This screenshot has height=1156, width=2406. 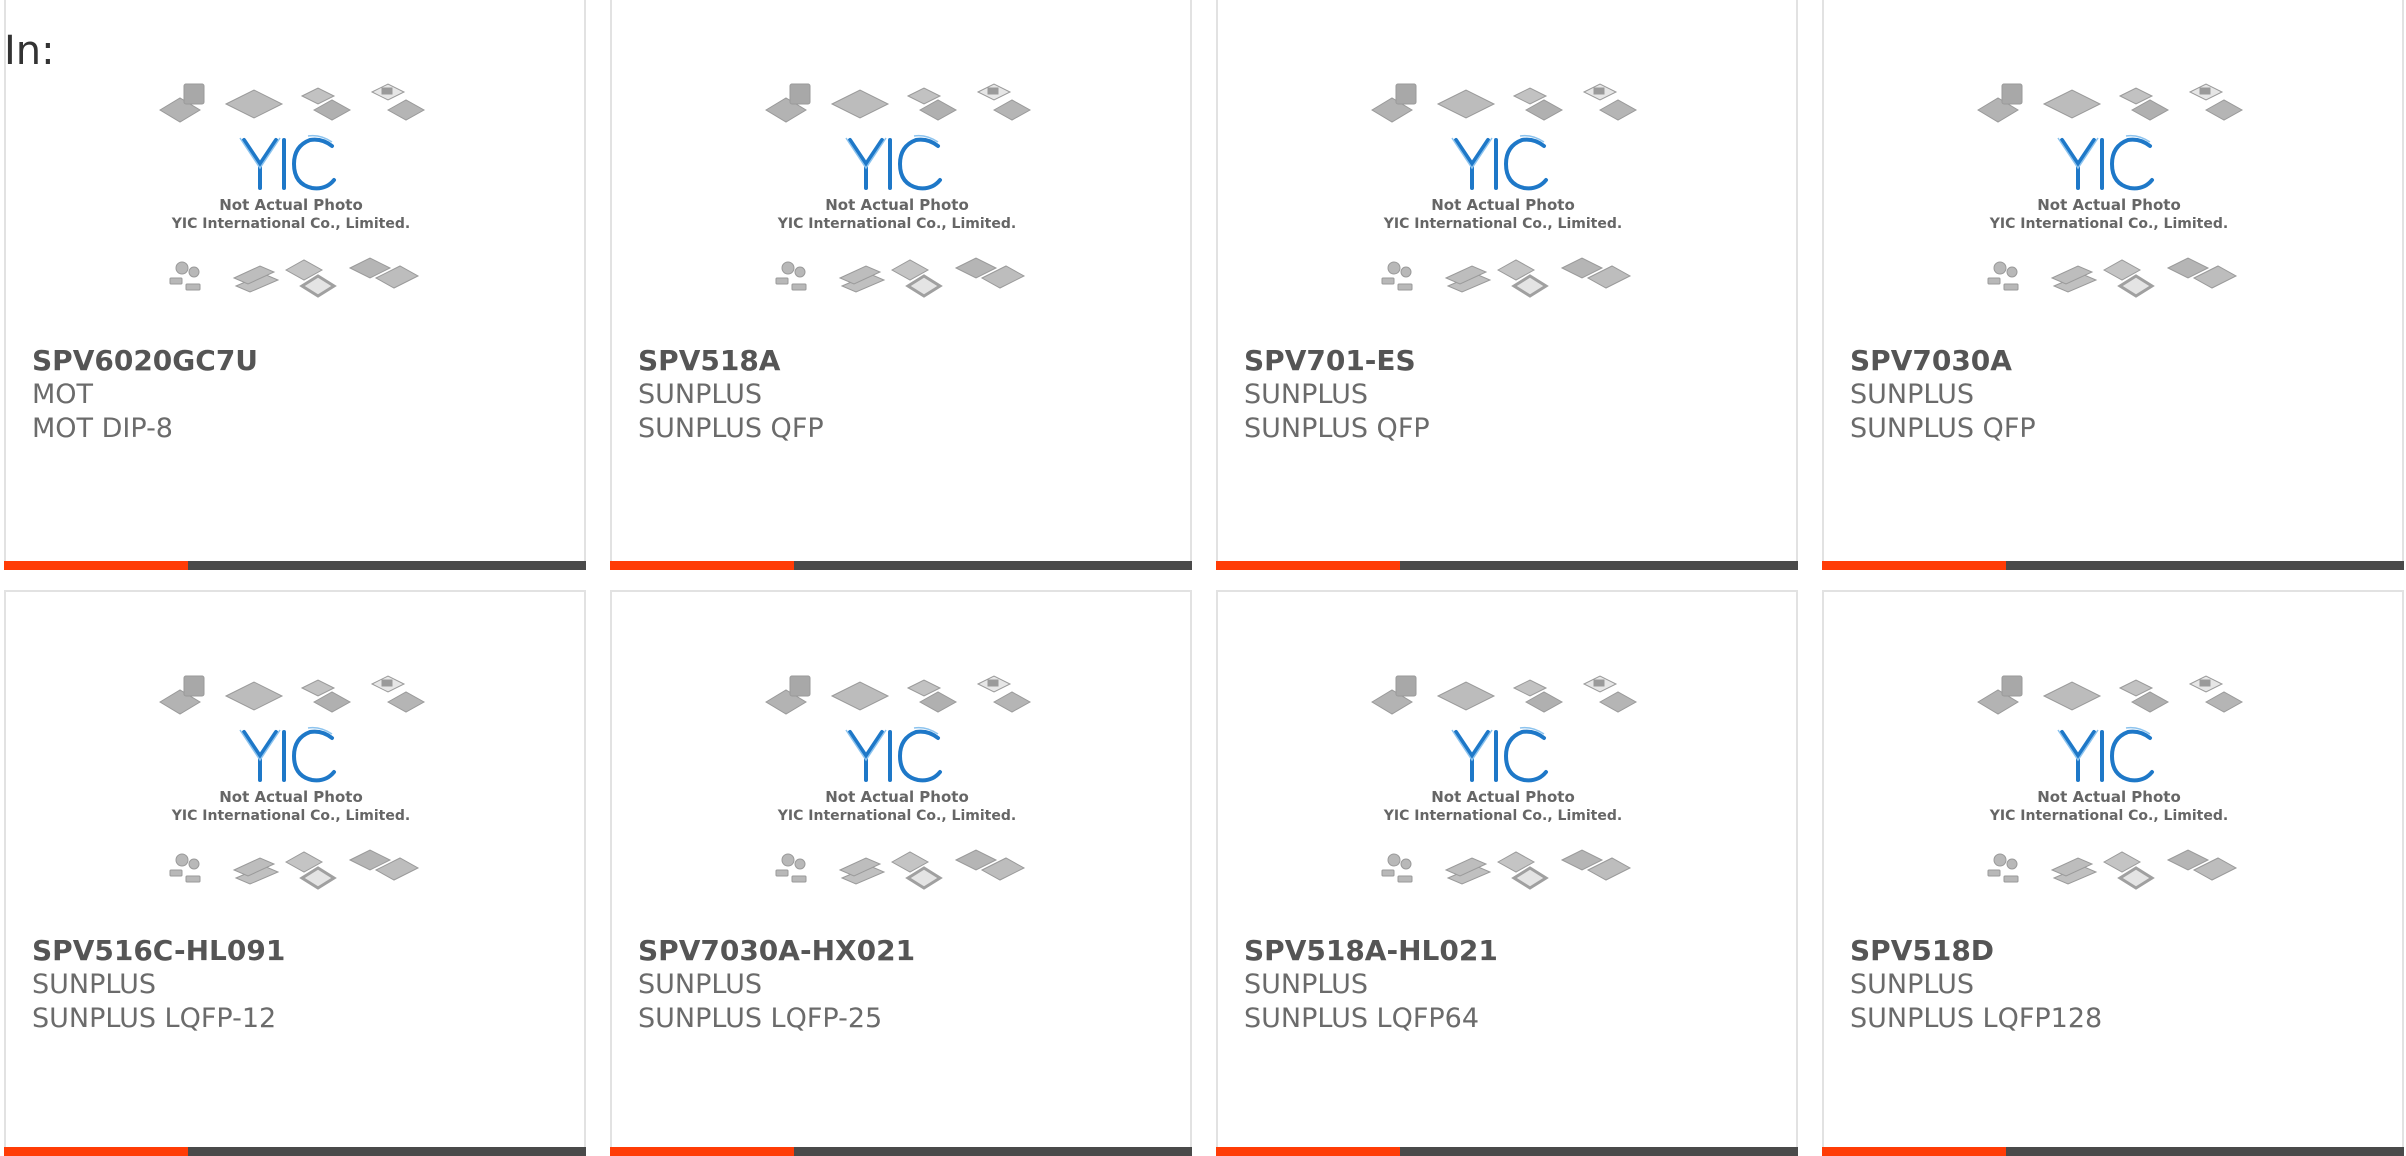 I want to click on part-number: SPV518A-HL021, so click(x=1371, y=951).